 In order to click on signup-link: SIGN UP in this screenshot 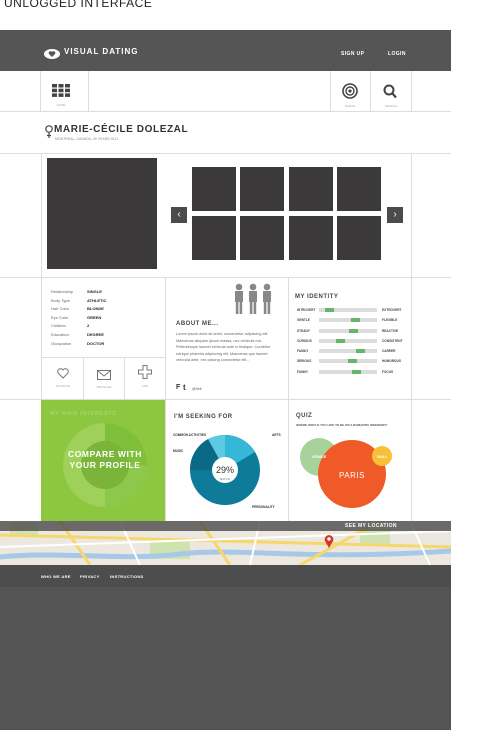, I will do `click(352, 54)`.